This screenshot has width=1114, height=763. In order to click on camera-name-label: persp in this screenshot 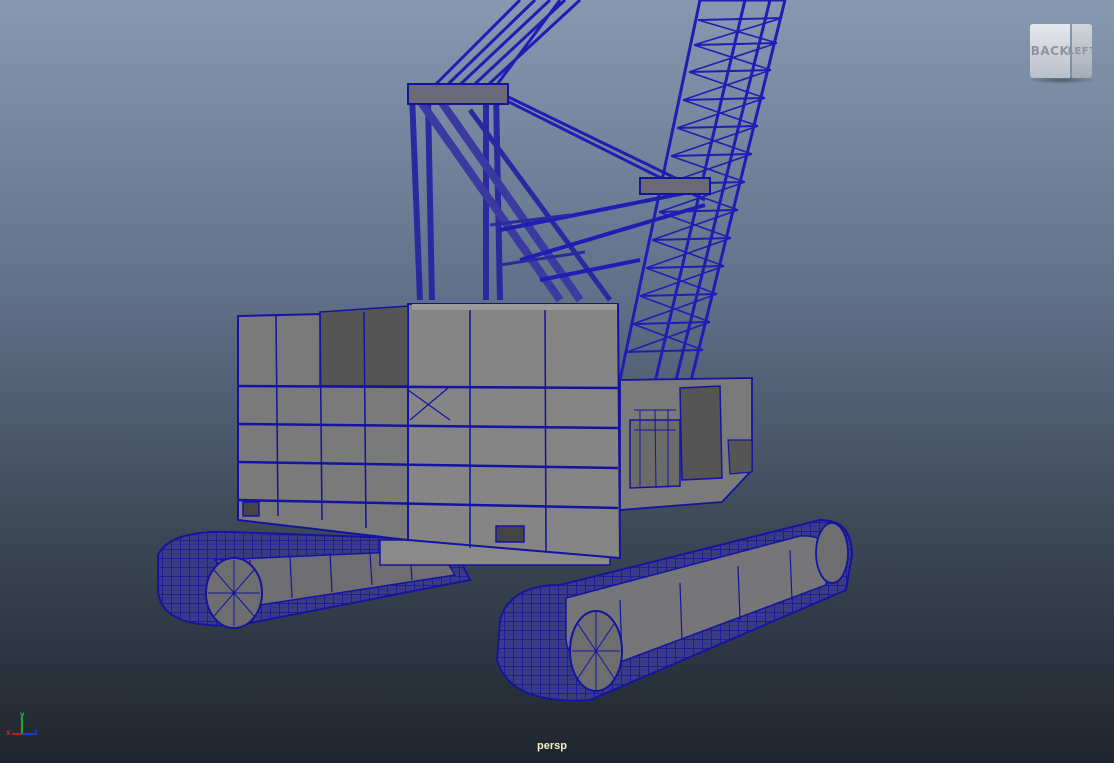, I will do `click(552, 746)`.